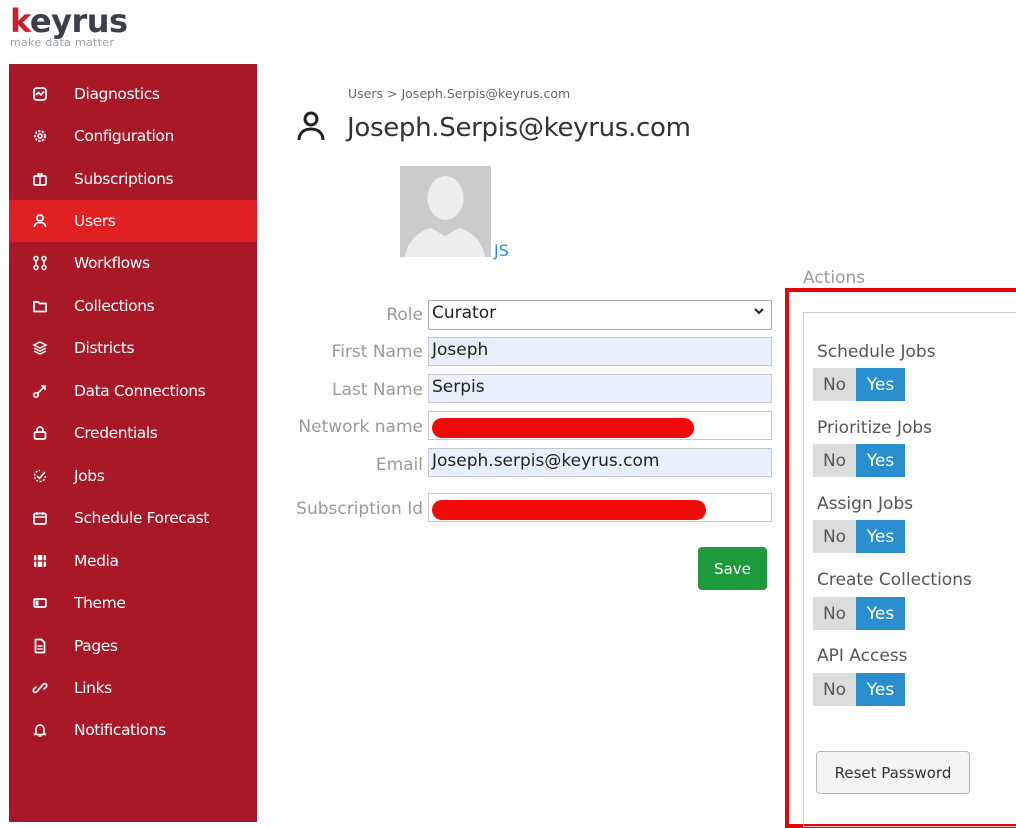 The height and width of the screenshot is (828, 1016). What do you see at coordinates (40, 179) in the screenshot?
I see `subscriptions-icon` at bounding box center [40, 179].